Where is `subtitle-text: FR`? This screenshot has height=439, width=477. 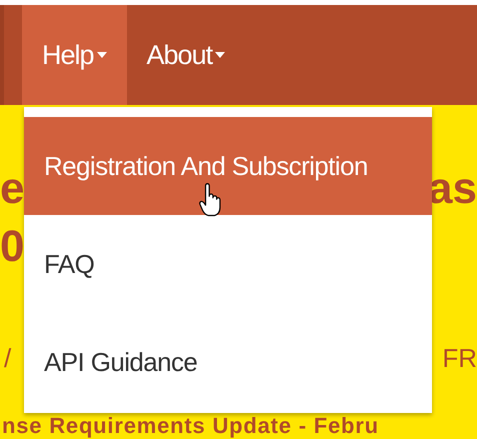 subtitle-text: FR is located at coordinates (459, 358).